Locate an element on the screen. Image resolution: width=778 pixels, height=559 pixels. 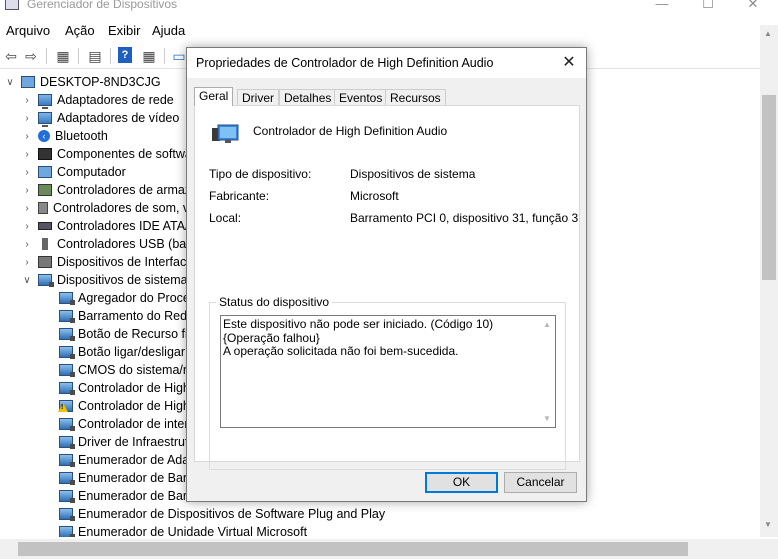
details-grid-icon: ▦ is located at coordinates (149, 56).